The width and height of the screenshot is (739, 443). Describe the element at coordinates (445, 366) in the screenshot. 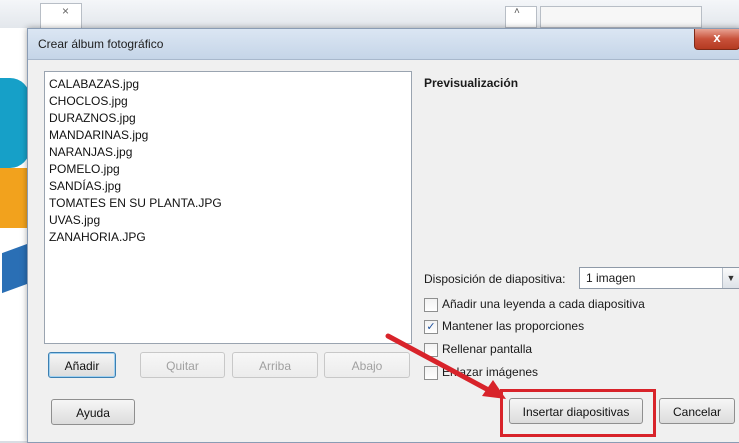

I see `annotation-arrow` at that location.